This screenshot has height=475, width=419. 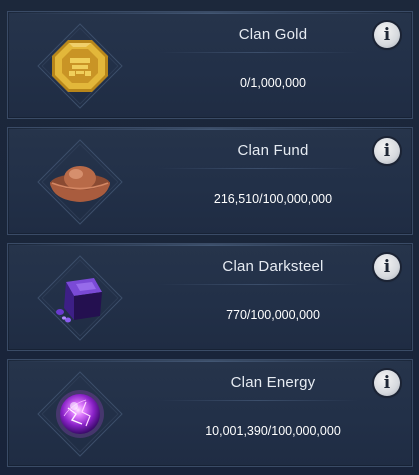 What do you see at coordinates (273, 266) in the screenshot?
I see `resource-title: Clan Darksteel` at bounding box center [273, 266].